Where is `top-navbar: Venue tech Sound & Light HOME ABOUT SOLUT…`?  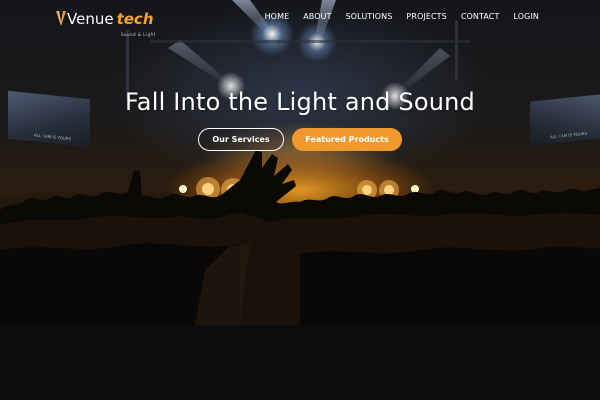 top-navbar: Venue tech Sound & Light HOME ABOUT SOLUT… is located at coordinates (300, 18).